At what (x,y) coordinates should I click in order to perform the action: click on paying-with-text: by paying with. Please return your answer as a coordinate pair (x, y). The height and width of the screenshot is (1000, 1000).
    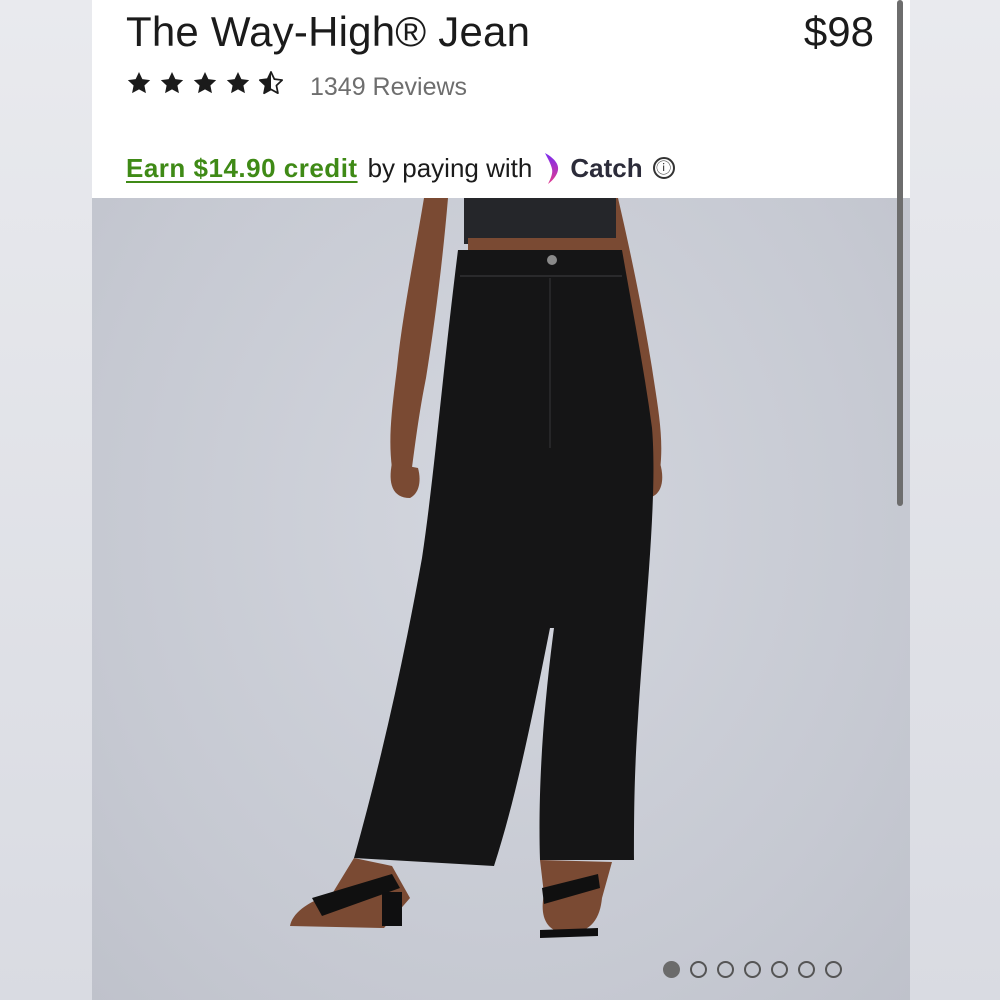
    Looking at the image, I should click on (450, 167).